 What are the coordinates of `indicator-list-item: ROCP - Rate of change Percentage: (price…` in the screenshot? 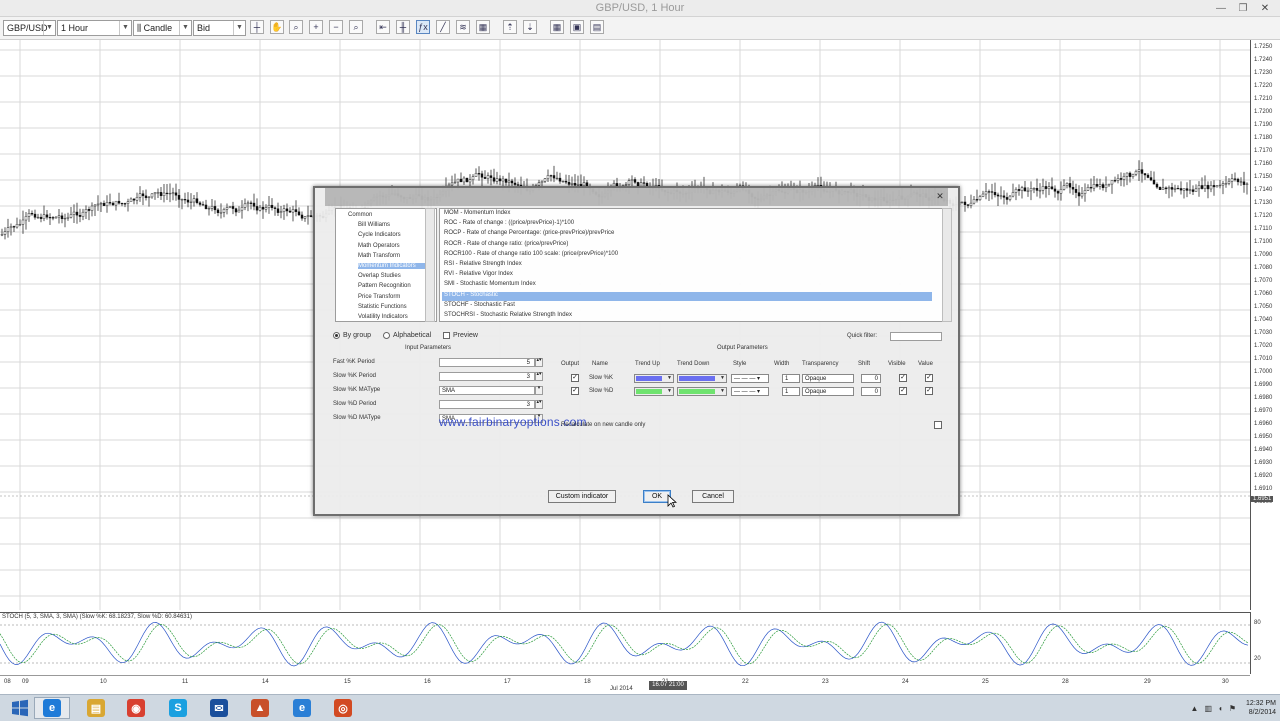 It's located at (529, 233).